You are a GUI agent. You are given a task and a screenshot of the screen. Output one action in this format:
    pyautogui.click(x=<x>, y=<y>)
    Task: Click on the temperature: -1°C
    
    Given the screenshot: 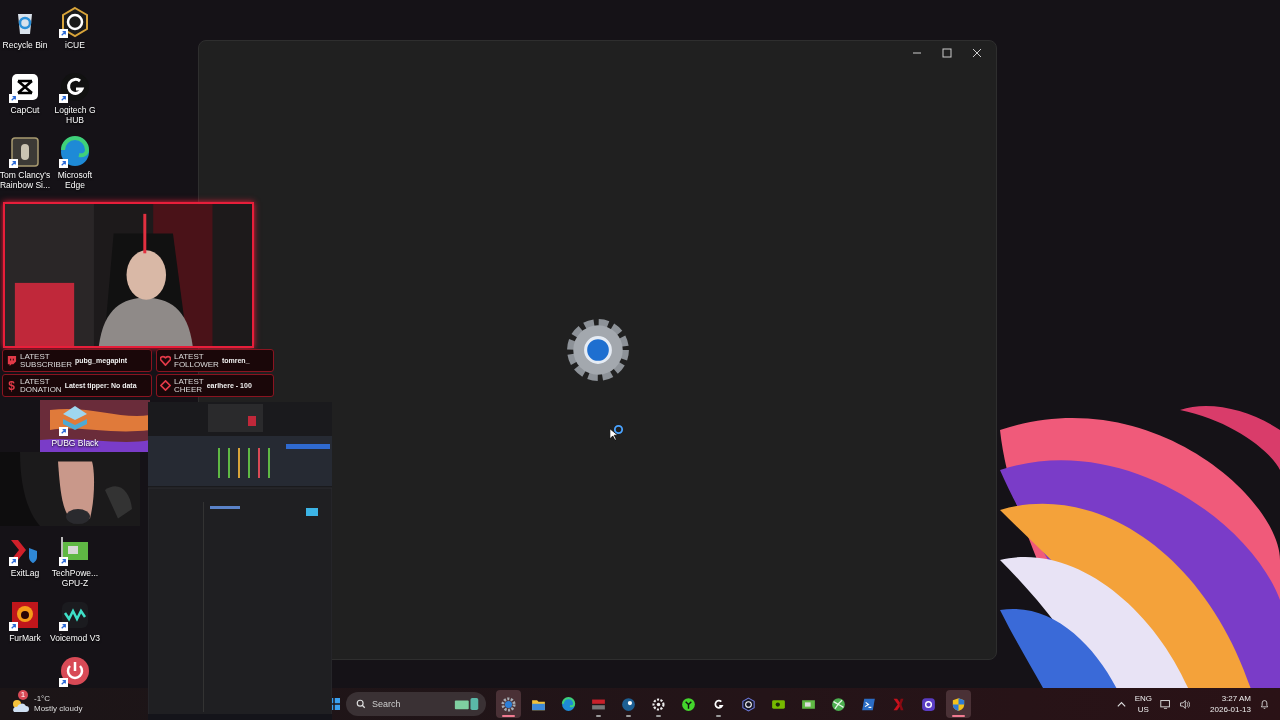 What is the action you would take?
    pyautogui.click(x=43, y=699)
    